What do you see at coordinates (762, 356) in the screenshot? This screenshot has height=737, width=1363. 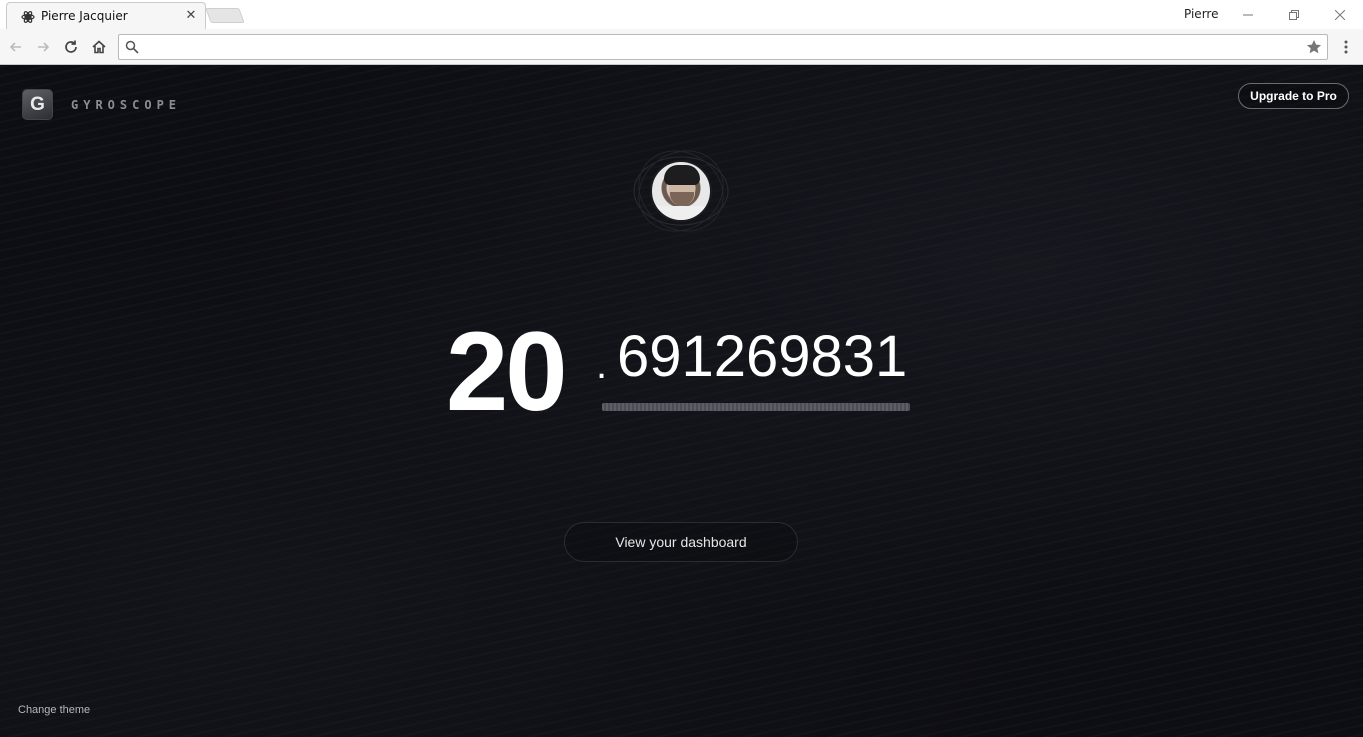 I see `age-decimal: 691269831` at bounding box center [762, 356].